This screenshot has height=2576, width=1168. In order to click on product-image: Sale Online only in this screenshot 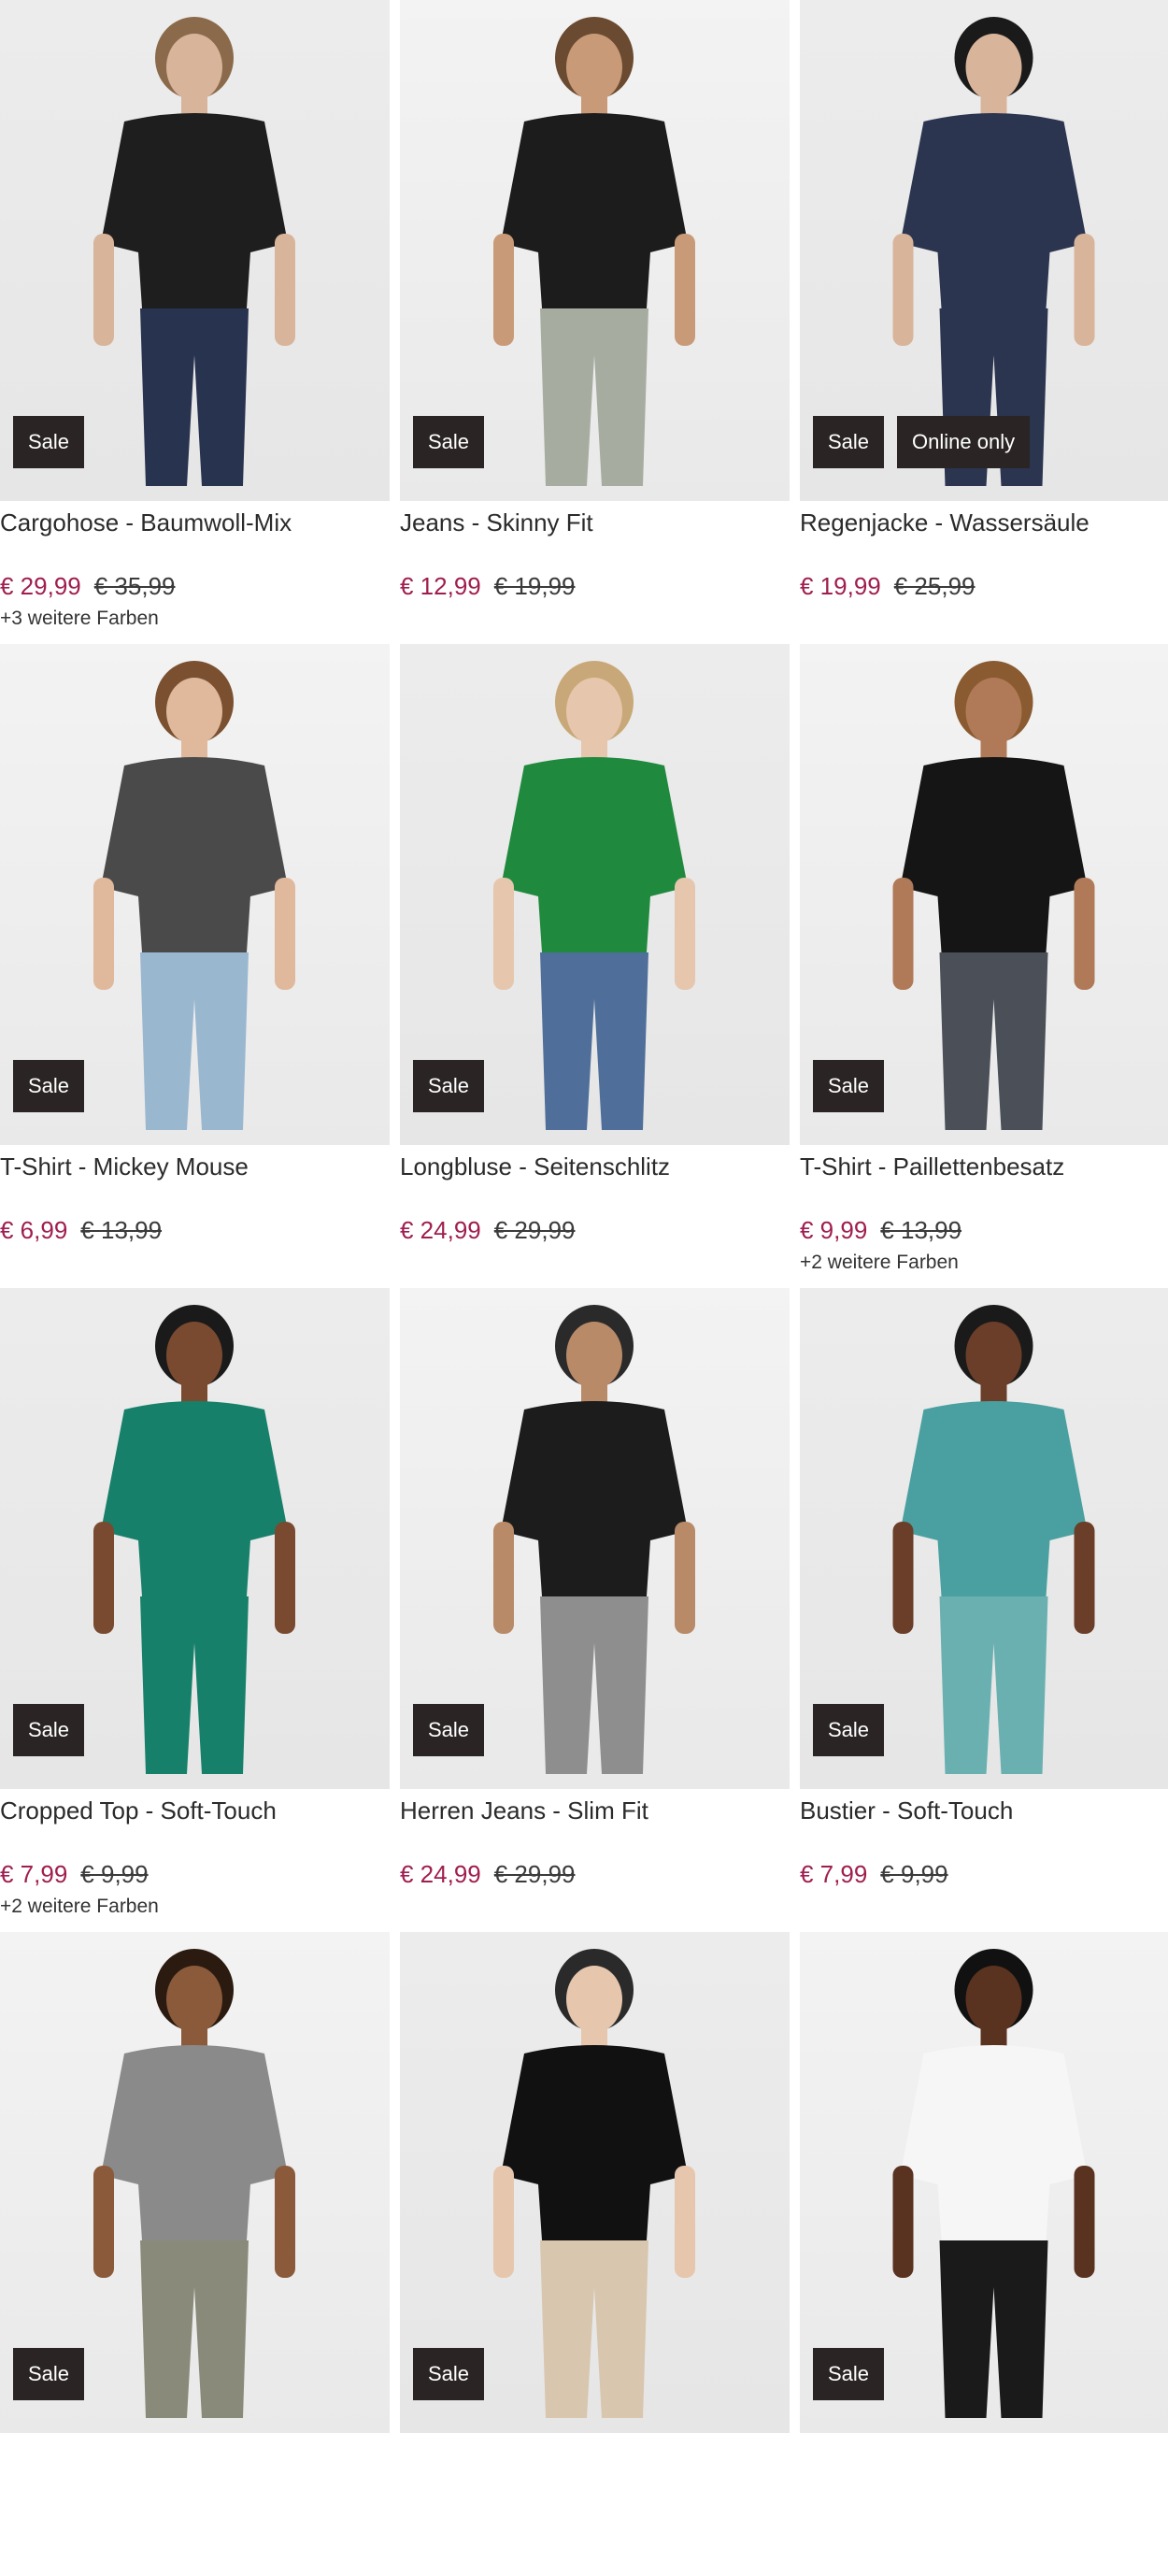, I will do `click(984, 250)`.